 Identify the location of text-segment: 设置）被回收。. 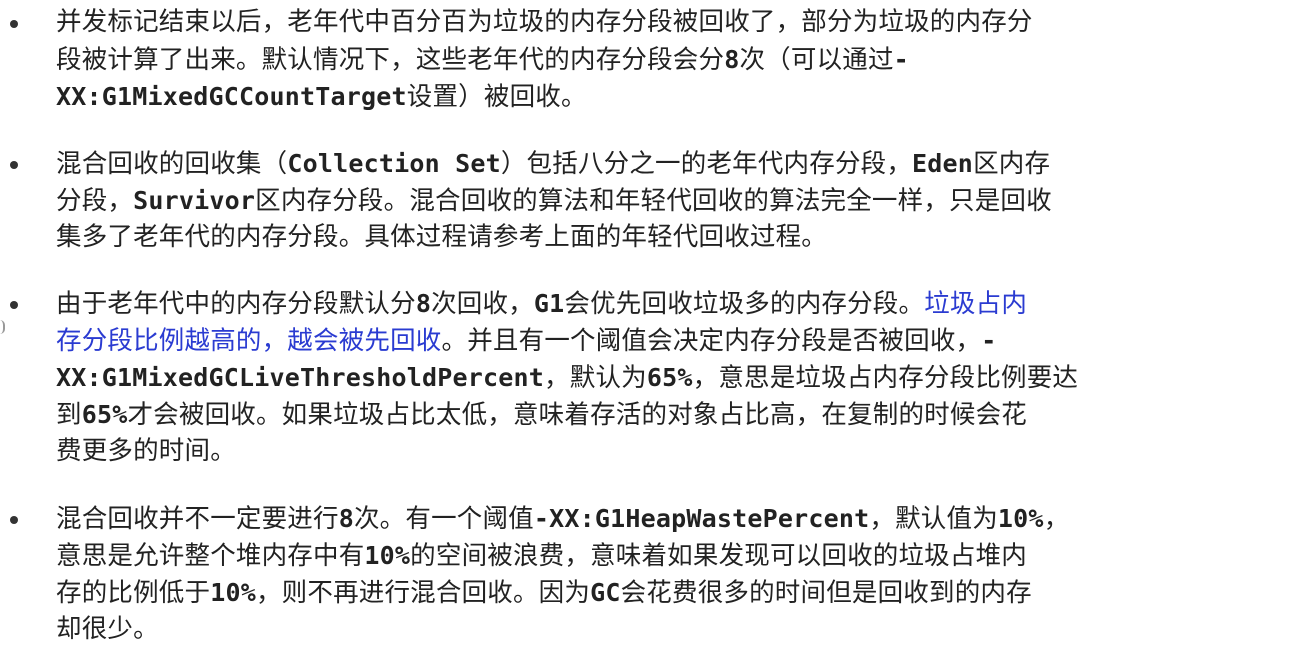
(496, 97).